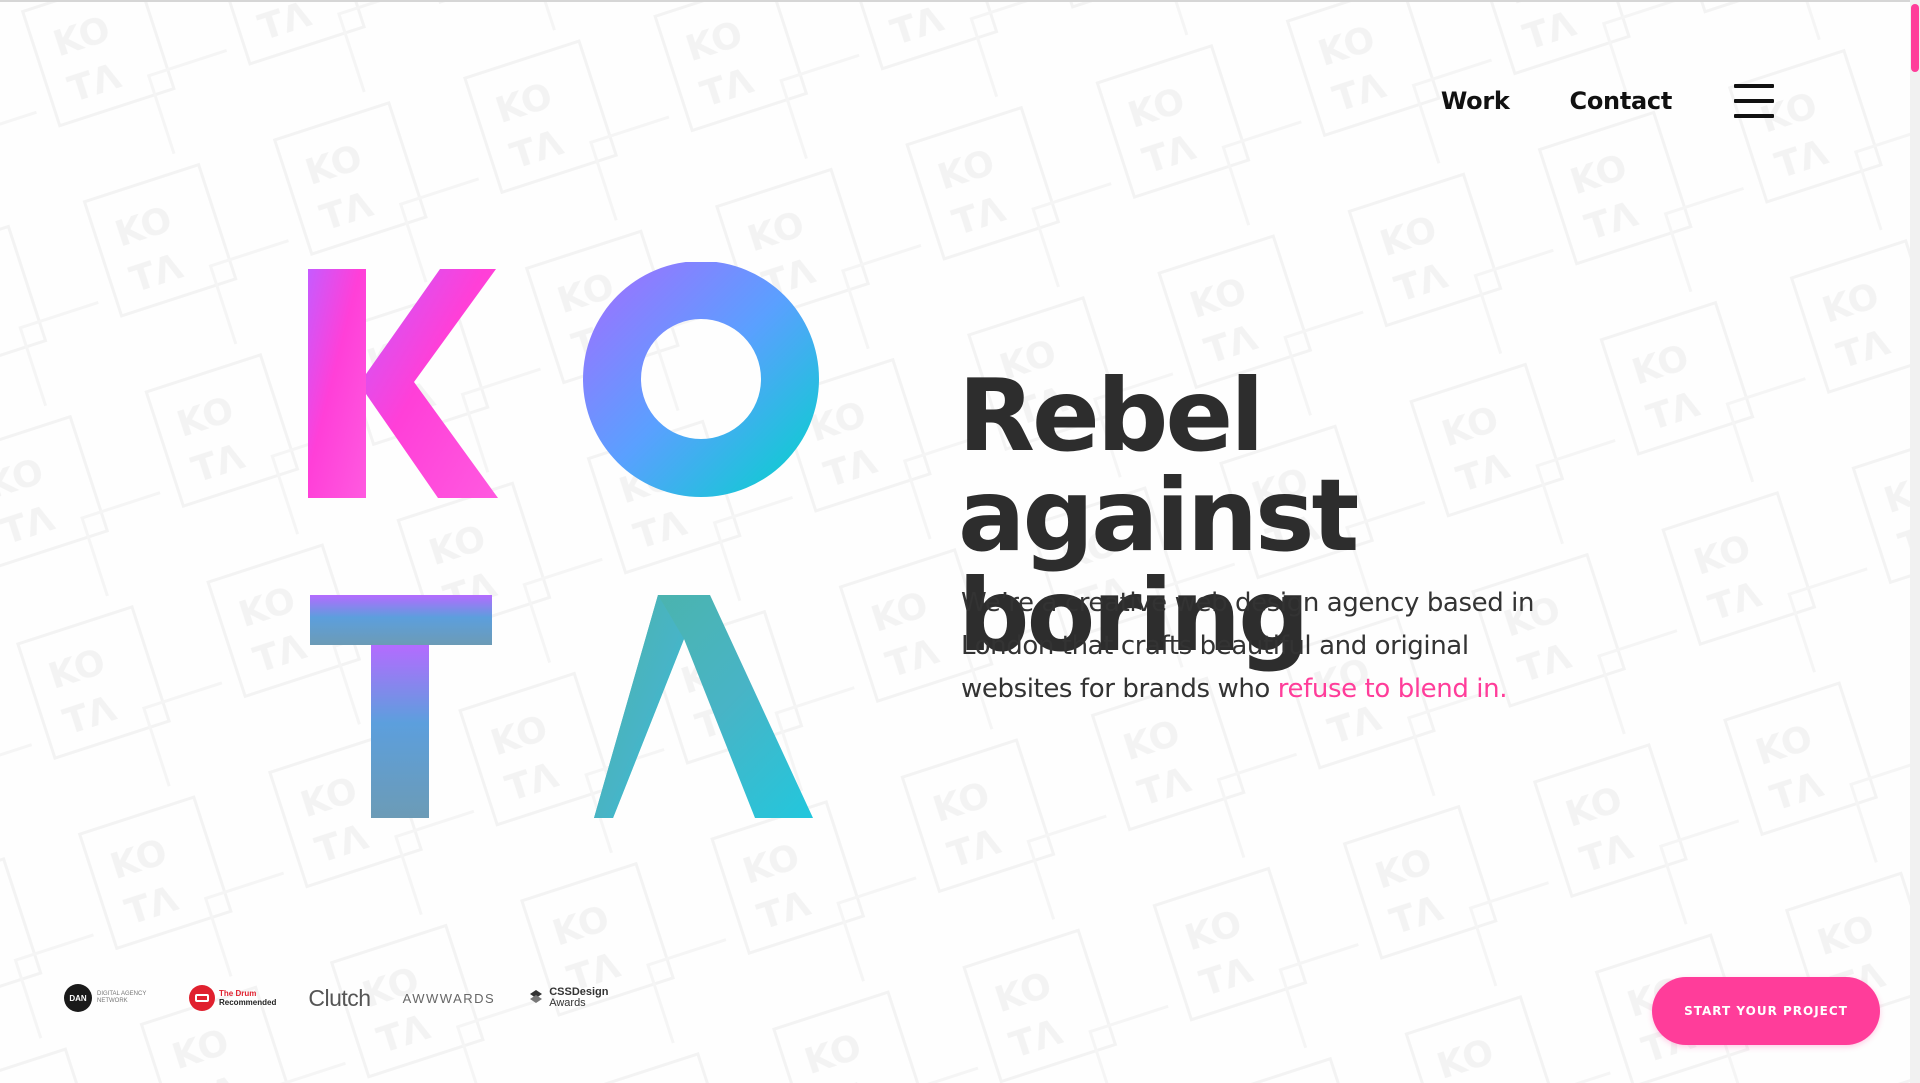 Image resolution: width=1920 pixels, height=1083 pixels. What do you see at coordinates (960, 1) in the screenshot?
I see `top-rule` at bounding box center [960, 1].